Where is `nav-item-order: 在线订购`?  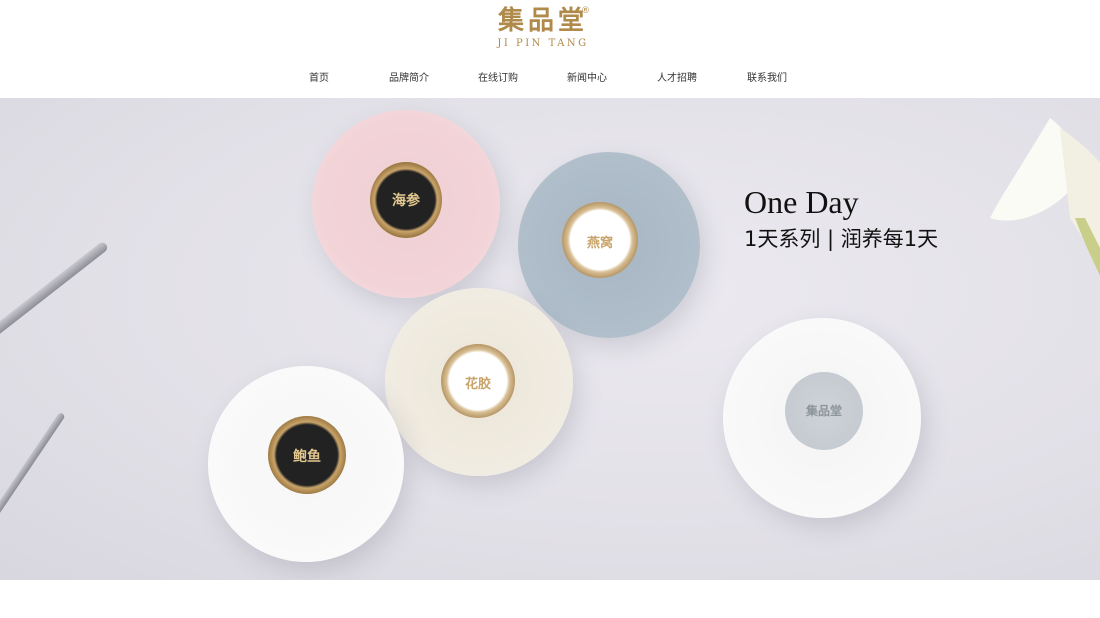 nav-item-order: 在线订购 is located at coordinates (498, 79).